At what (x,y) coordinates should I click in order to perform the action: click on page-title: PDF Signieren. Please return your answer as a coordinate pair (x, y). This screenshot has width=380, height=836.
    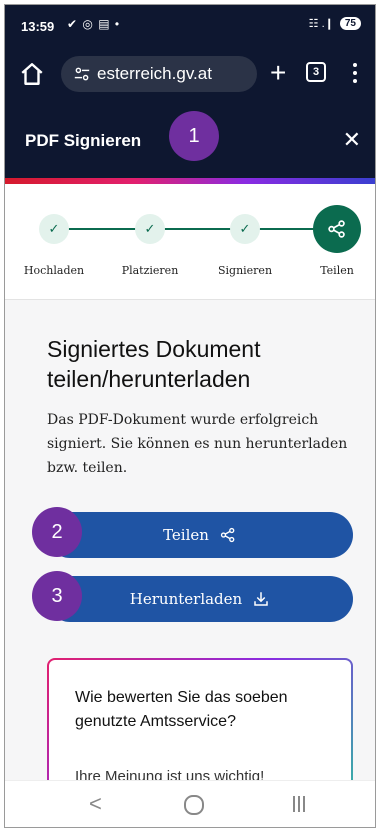
    Looking at the image, I should click on (83, 140).